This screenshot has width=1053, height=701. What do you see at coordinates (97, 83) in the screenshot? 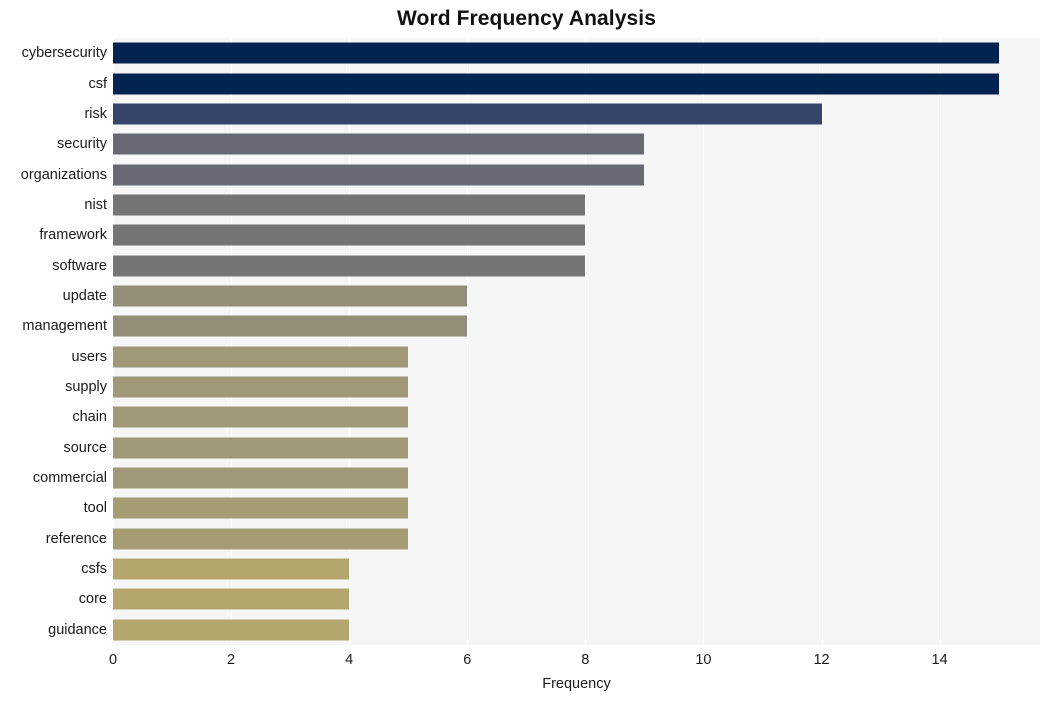
I see `y-tick-label-csf: csf` at bounding box center [97, 83].